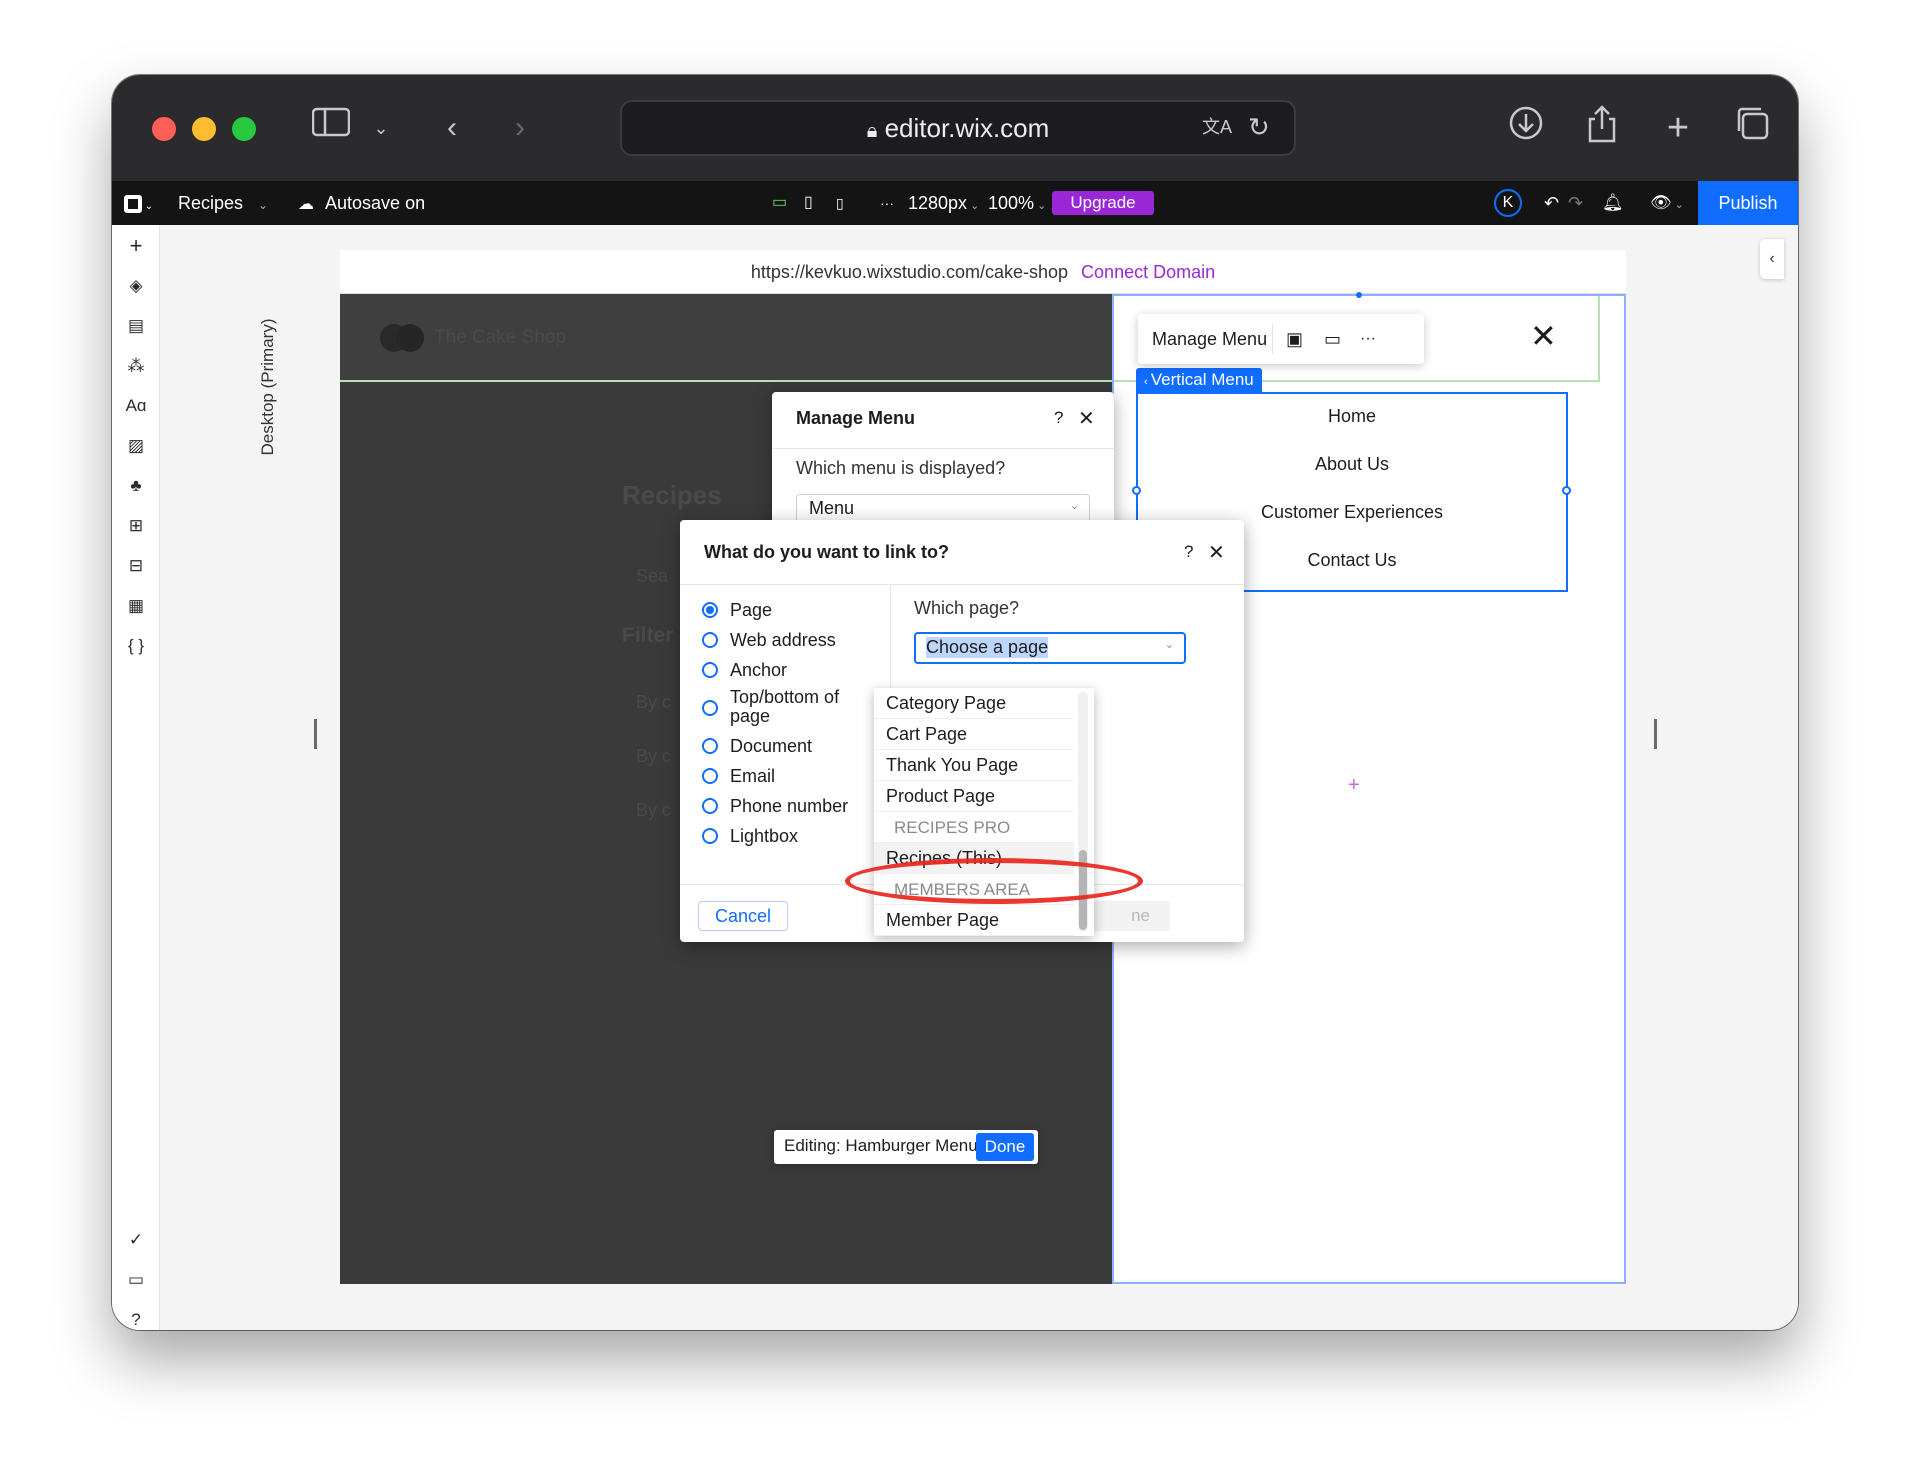  What do you see at coordinates (1575, 203) in the screenshot?
I see `redo-icon: ↷` at bounding box center [1575, 203].